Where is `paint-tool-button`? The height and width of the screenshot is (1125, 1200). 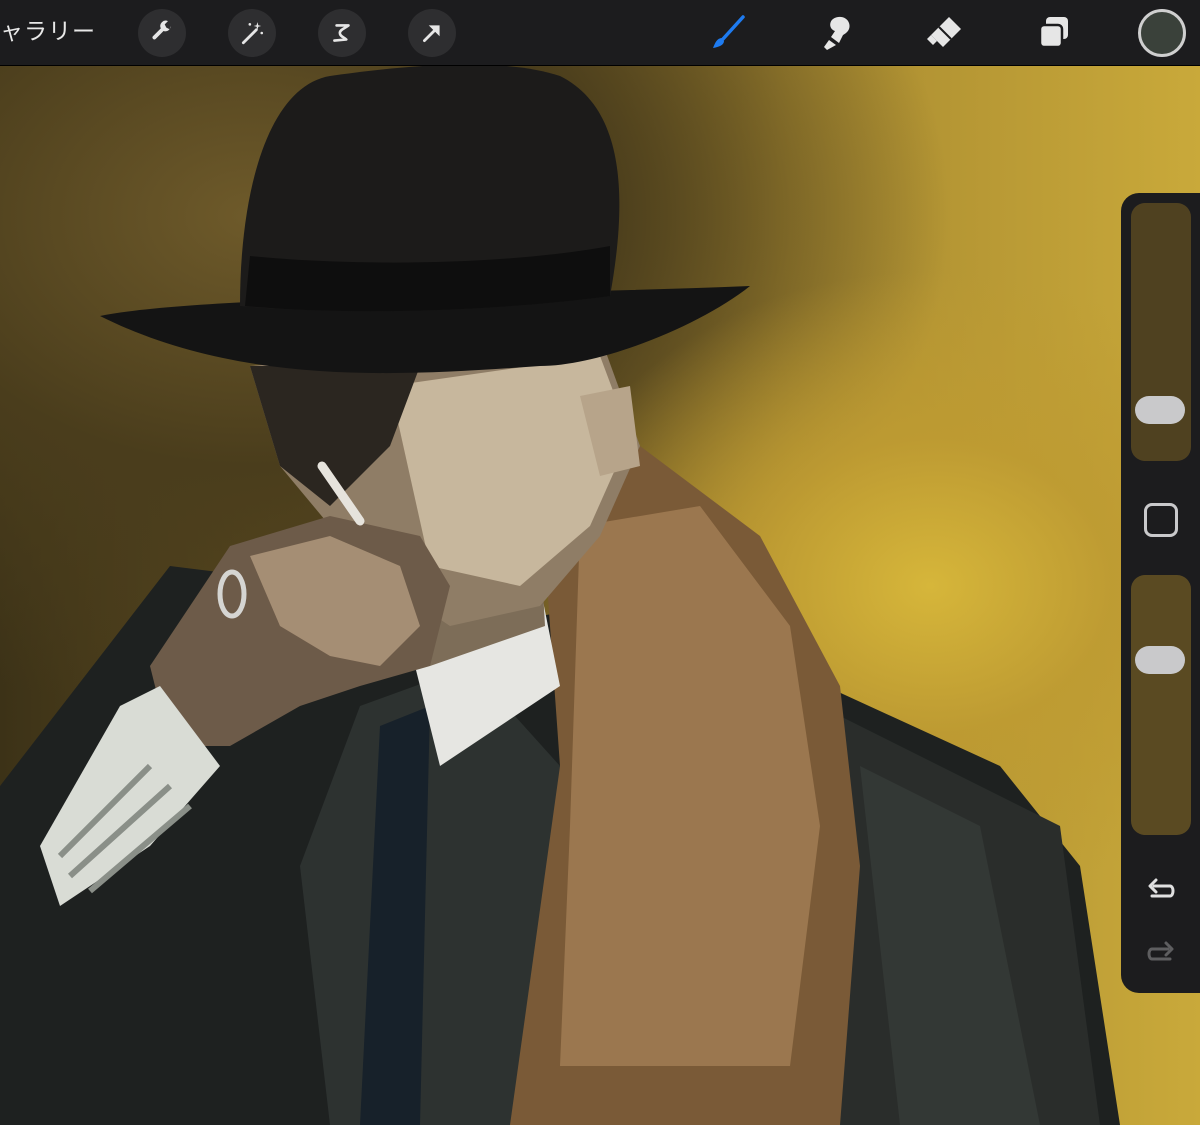 paint-tool-button is located at coordinates (729, 33).